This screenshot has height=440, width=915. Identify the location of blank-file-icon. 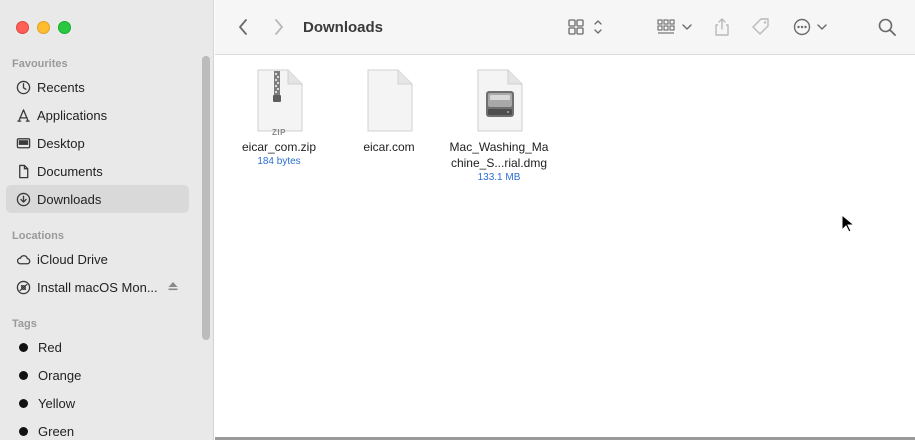
(389, 101).